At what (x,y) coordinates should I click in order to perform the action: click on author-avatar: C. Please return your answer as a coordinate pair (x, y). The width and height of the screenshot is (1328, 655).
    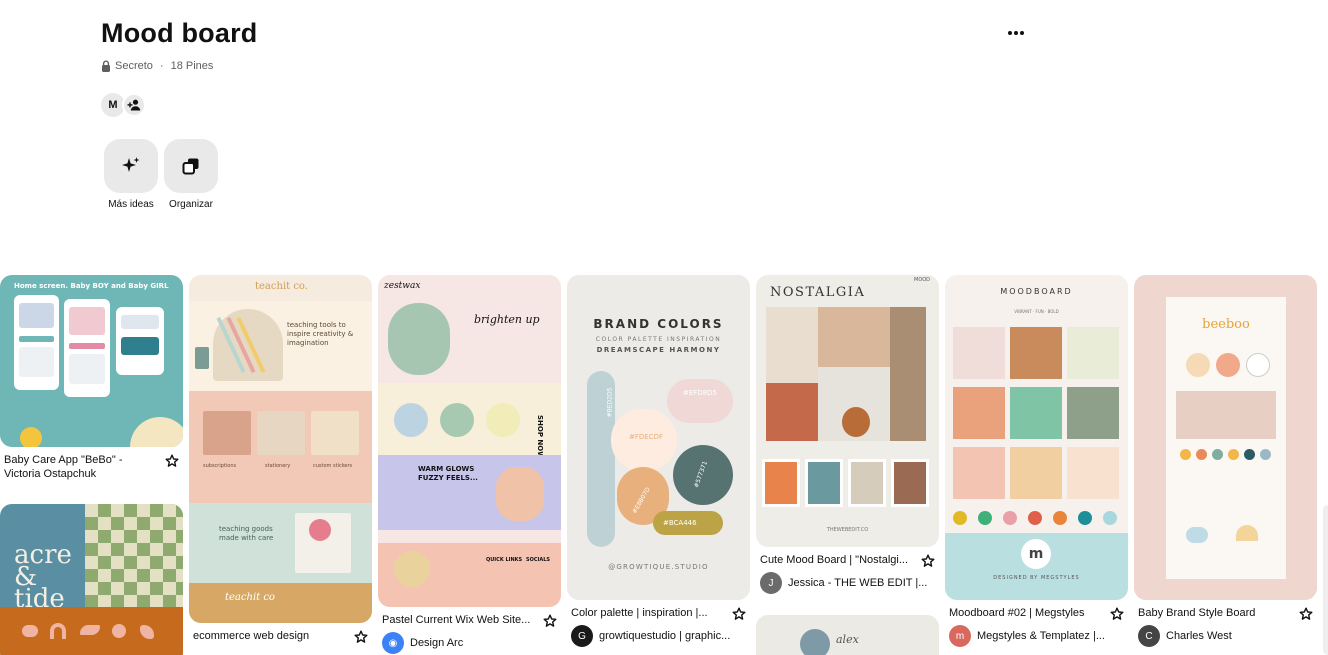
    Looking at the image, I should click on (1149, 636).